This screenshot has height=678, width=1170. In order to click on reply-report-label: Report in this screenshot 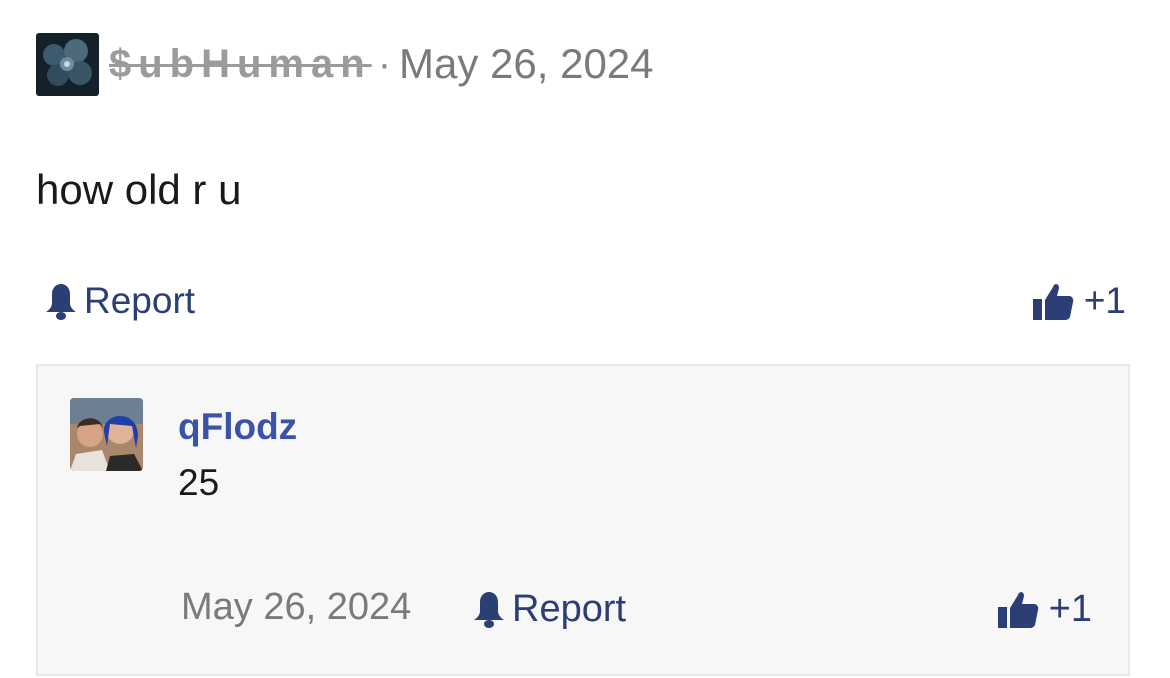, I will do `click(569, 608)`.